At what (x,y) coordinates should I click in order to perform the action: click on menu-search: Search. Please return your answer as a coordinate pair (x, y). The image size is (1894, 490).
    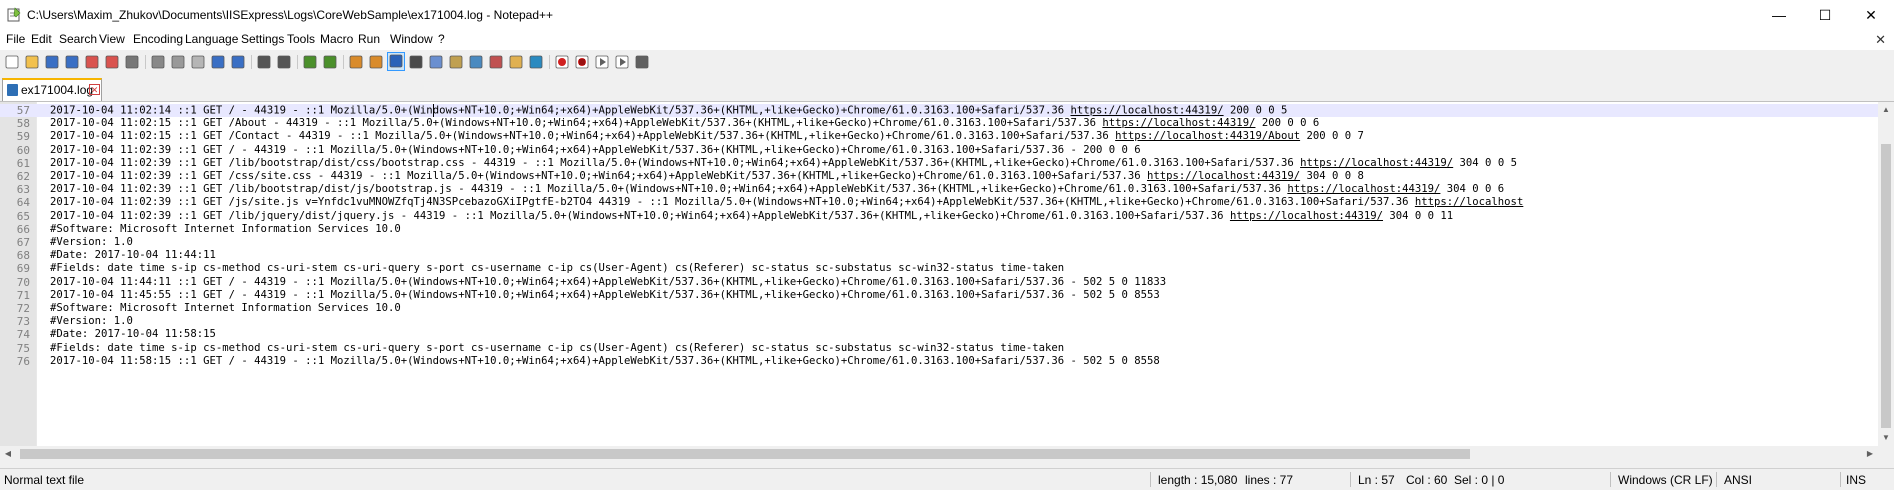
    Looking at the image, I should click on (78, 39).